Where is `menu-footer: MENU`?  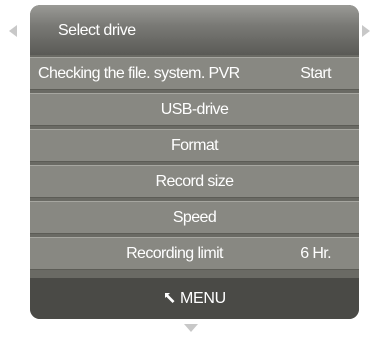
menu-footer: MENU is located at coordinates (194, 298).